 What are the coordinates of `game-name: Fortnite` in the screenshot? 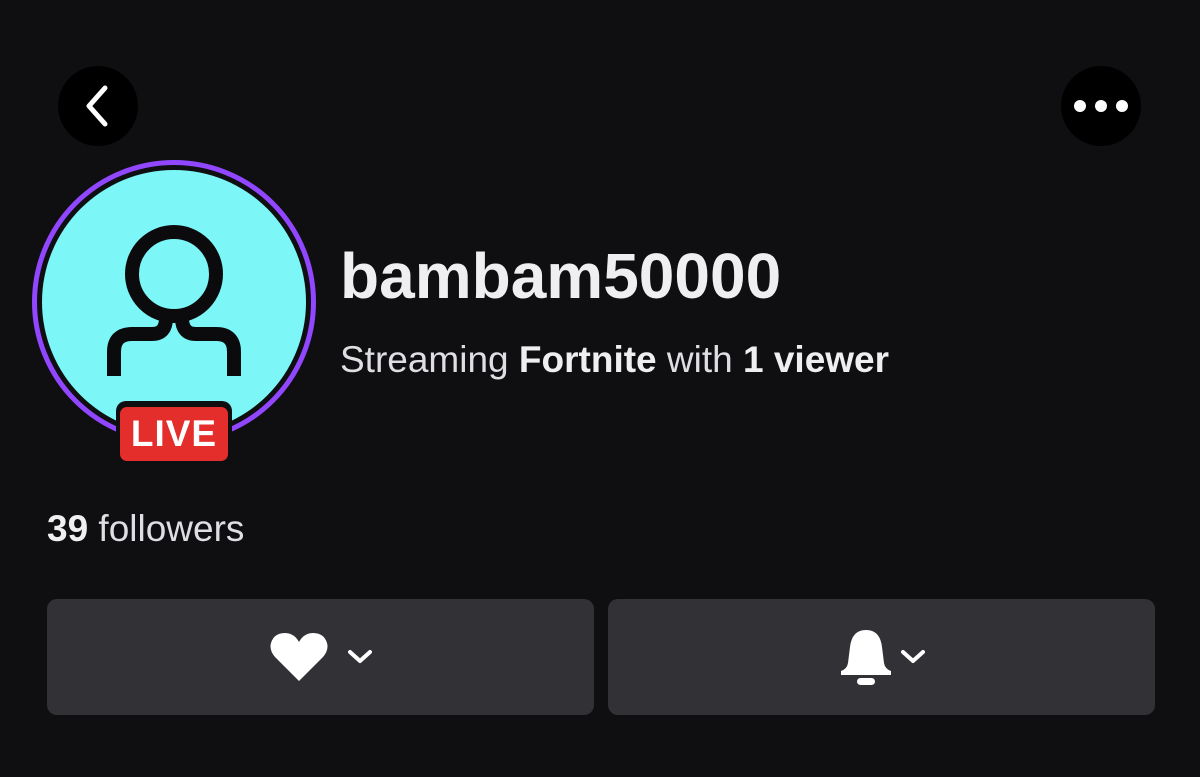 It's located at (588, 359).